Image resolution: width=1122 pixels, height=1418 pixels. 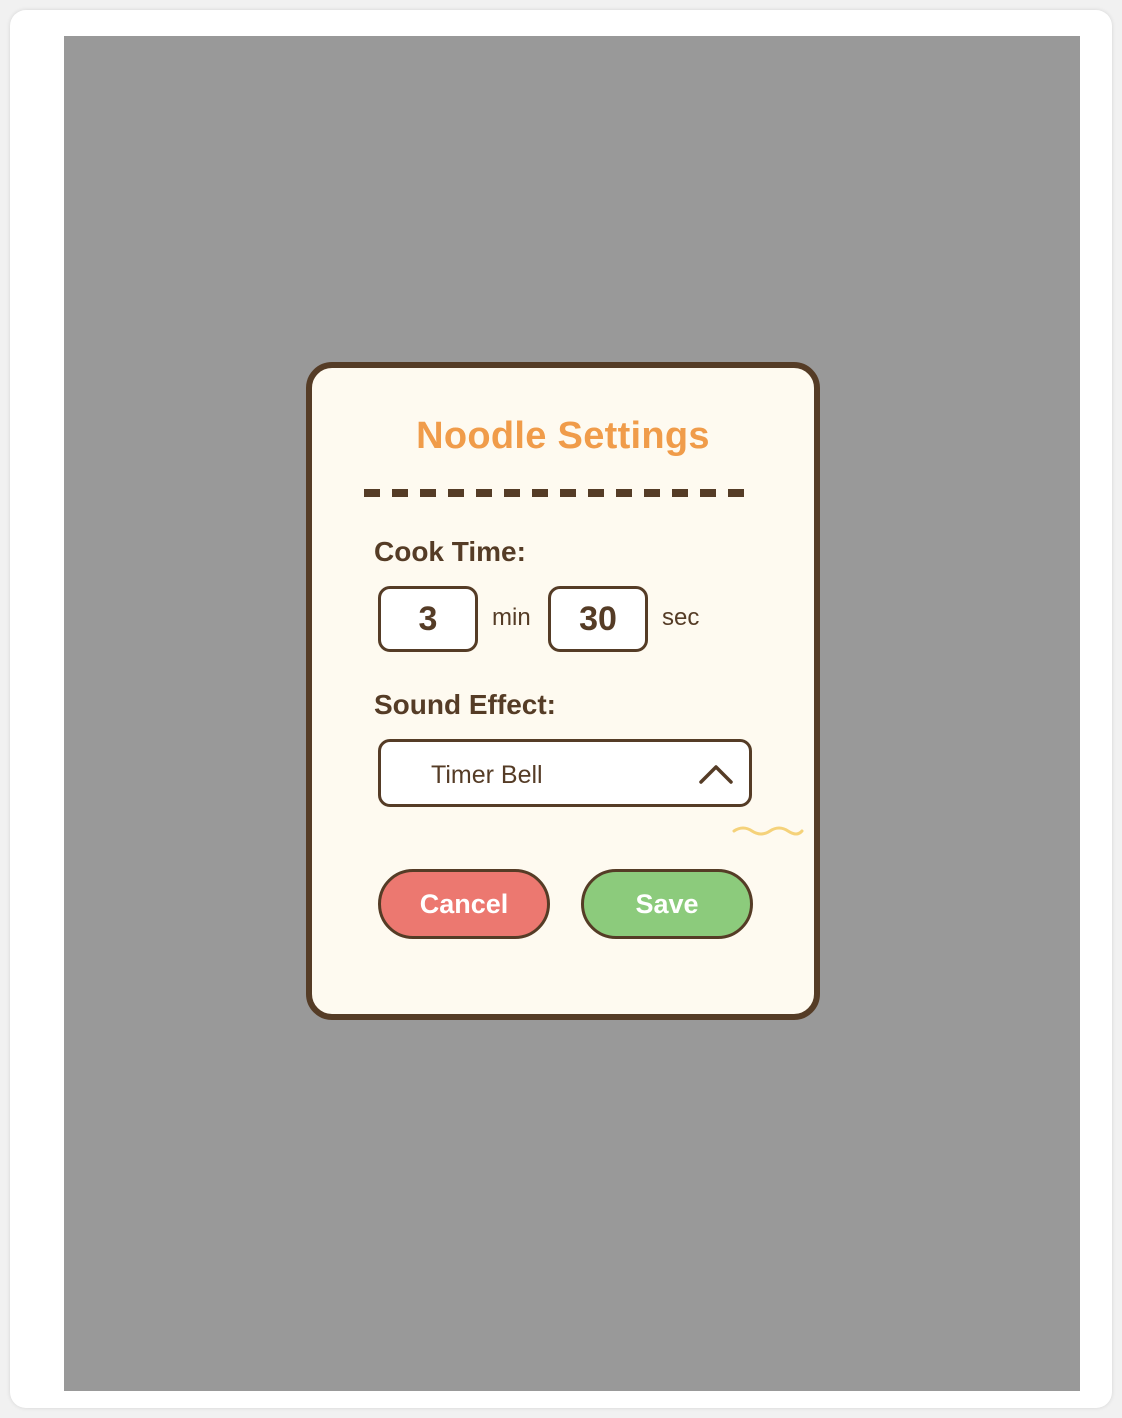 I want to click on seconds-input, so click(x=598, y=619).